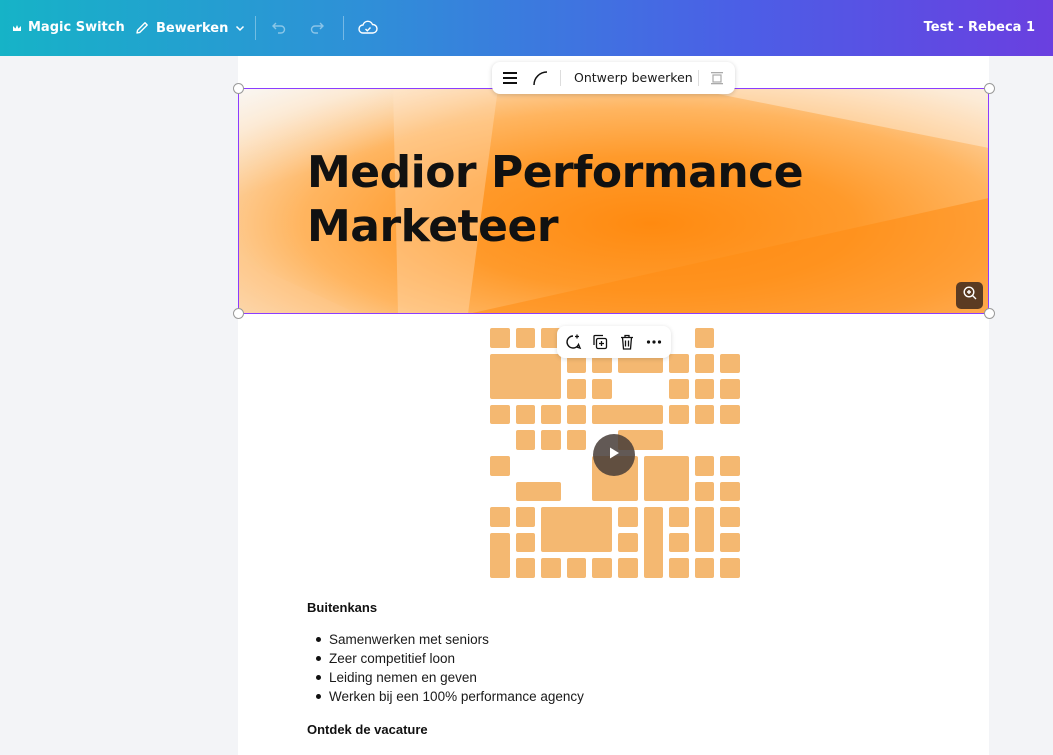  Describe the element at coordinates (76, 27) in the screenshot. I see `magic-switch-label: Magic Switch` at that location.